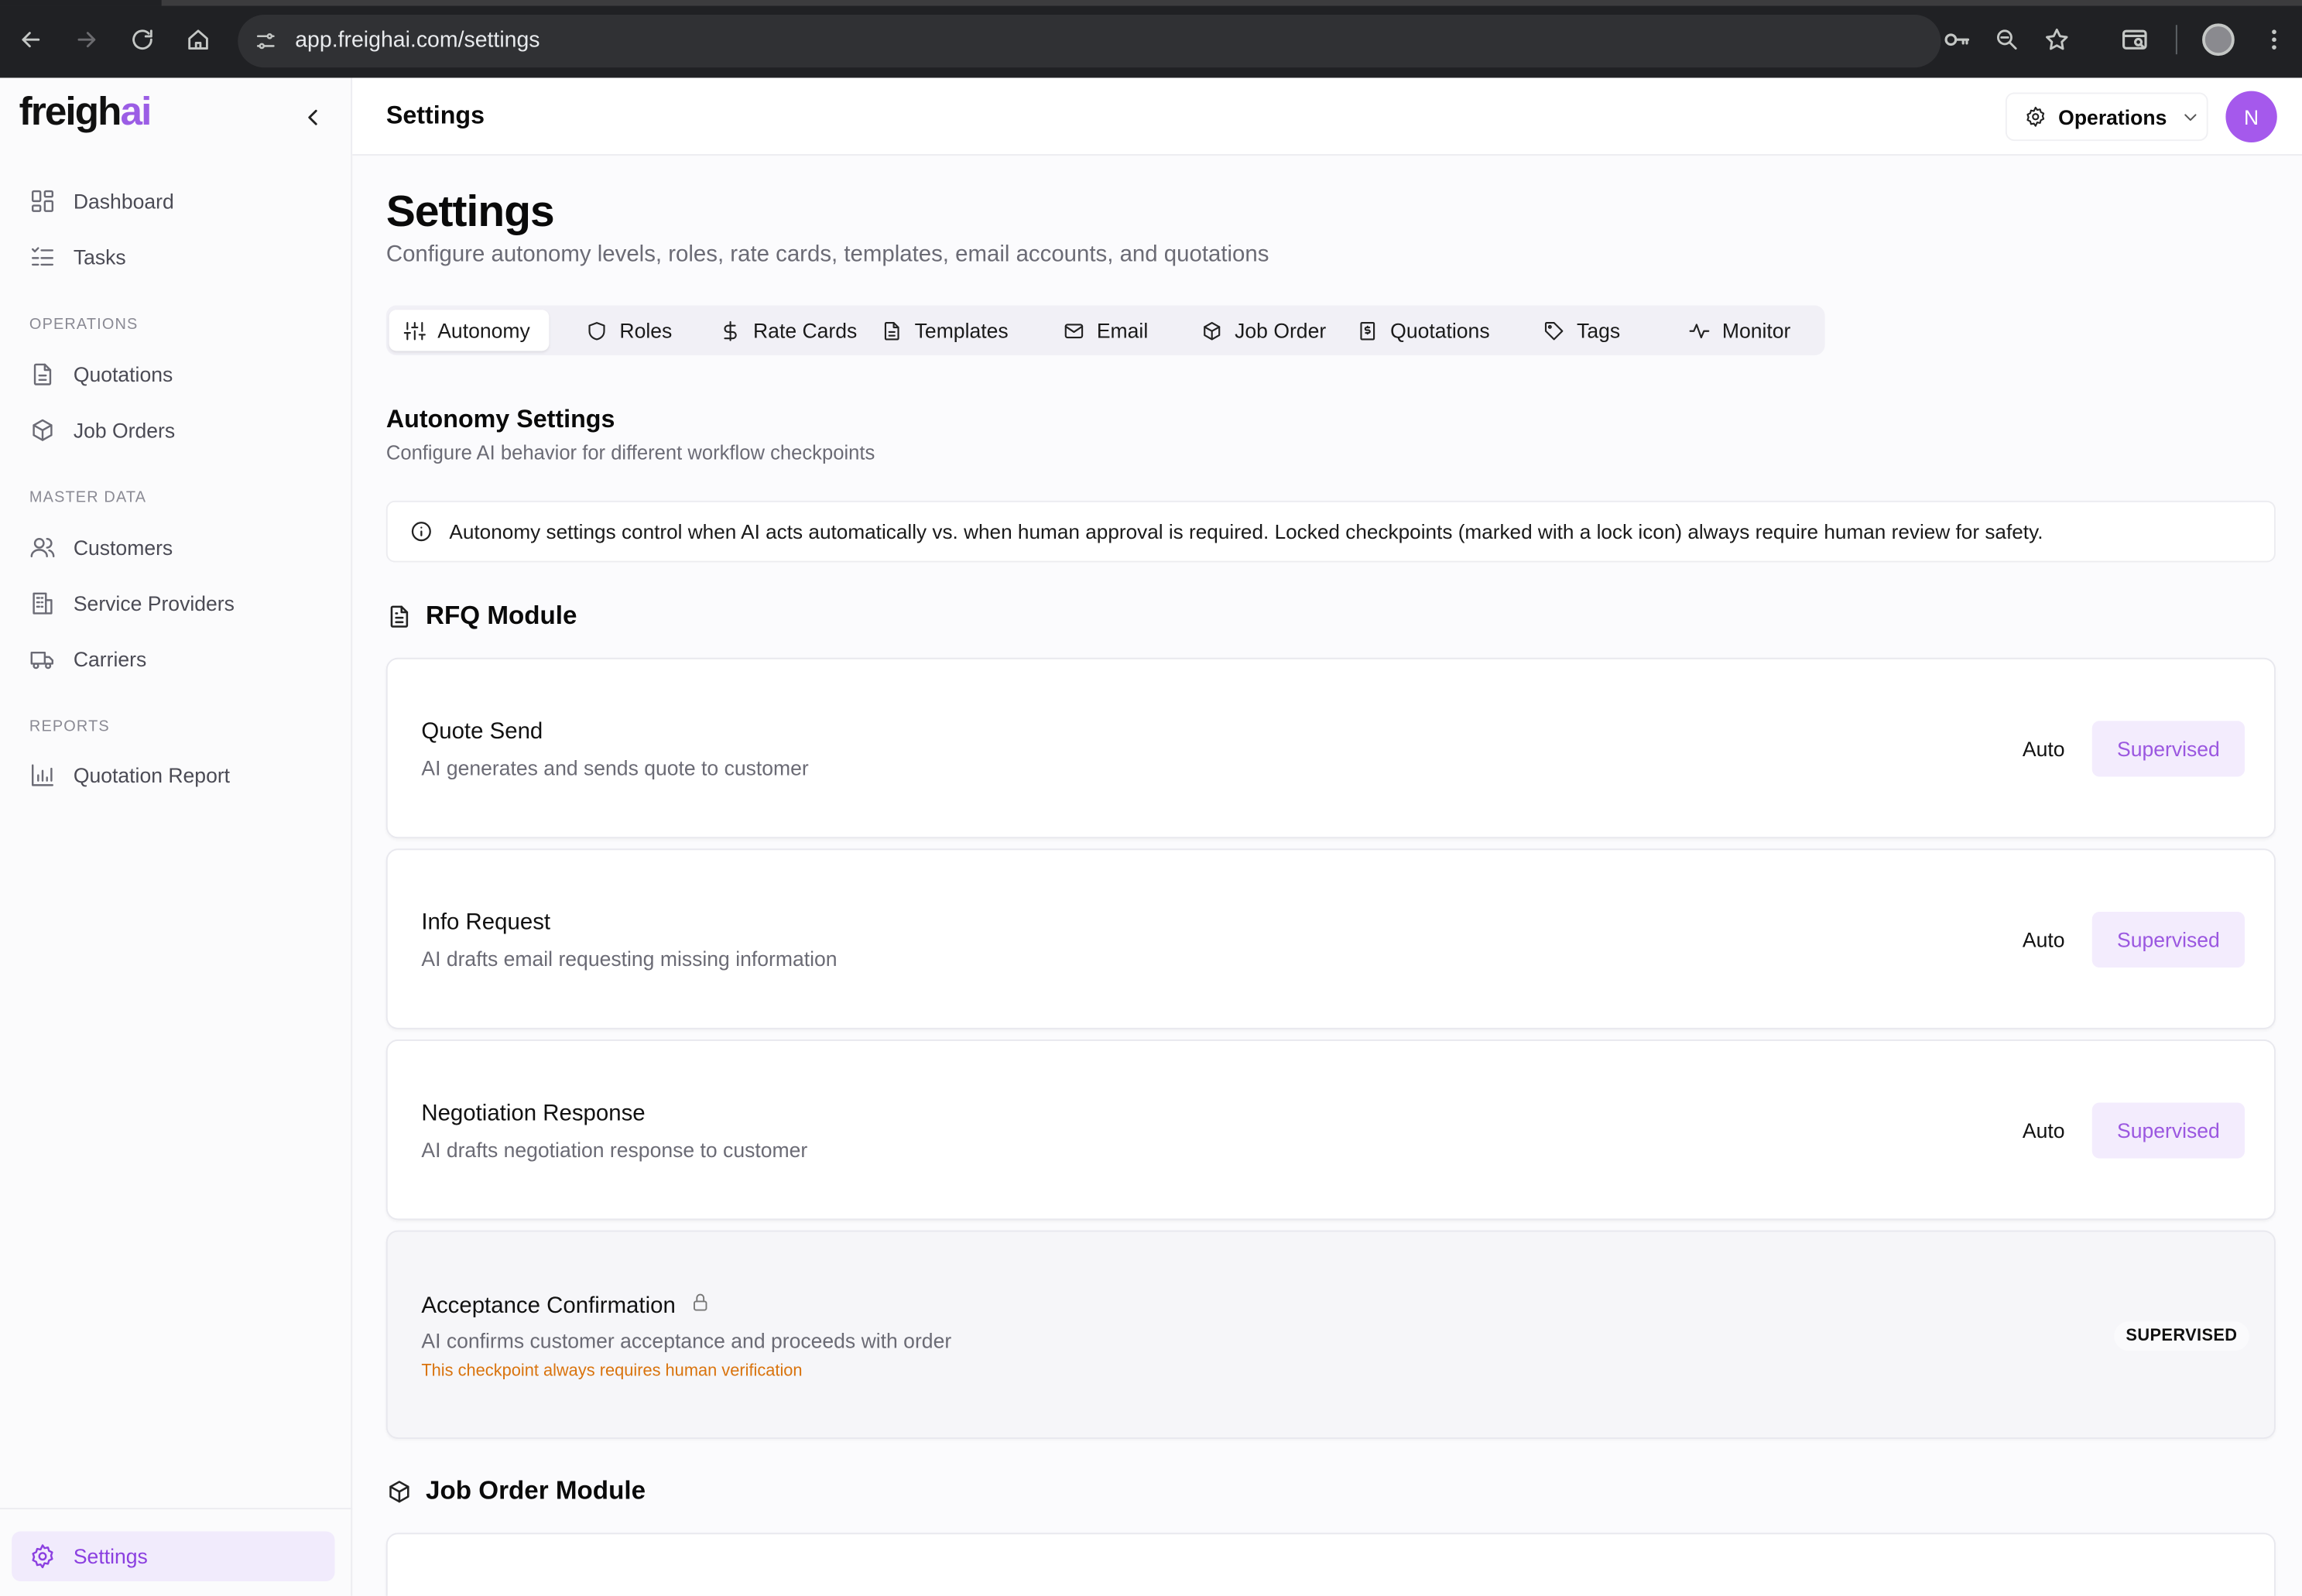 Image resolution: width=2302 pixels, height=1596 pixels. What do you see at coordinates (470, 330) in the screenshot?
I see `tab-autonomy: Autonomy` at bounding box center [470, 330].